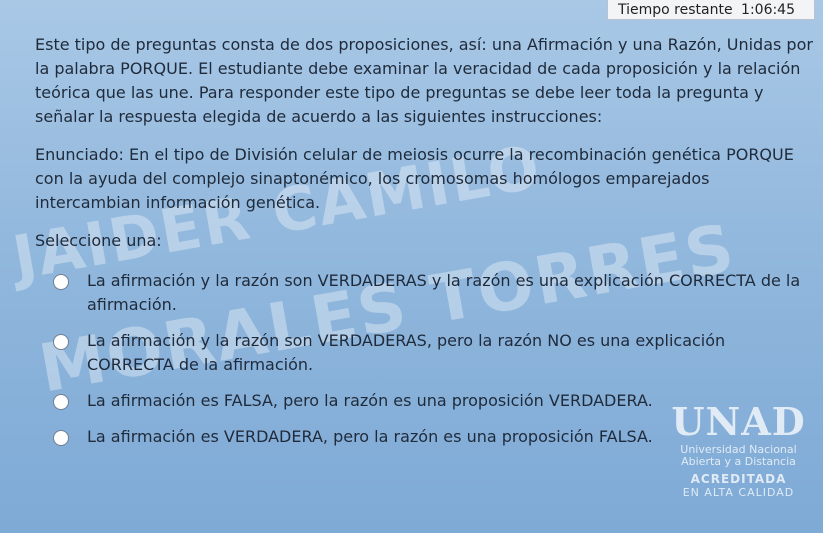  Describe the element at coordinates (738, 421) in the screenshot. I see `unad-logo-name: UNAD` at that location.